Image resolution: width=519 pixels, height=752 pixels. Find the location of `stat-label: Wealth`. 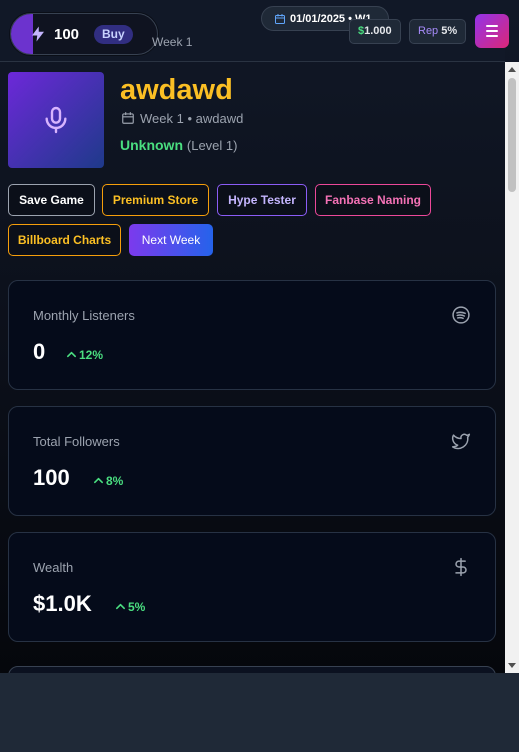

stat-label: Wealth is located at coordinates (53, 567).